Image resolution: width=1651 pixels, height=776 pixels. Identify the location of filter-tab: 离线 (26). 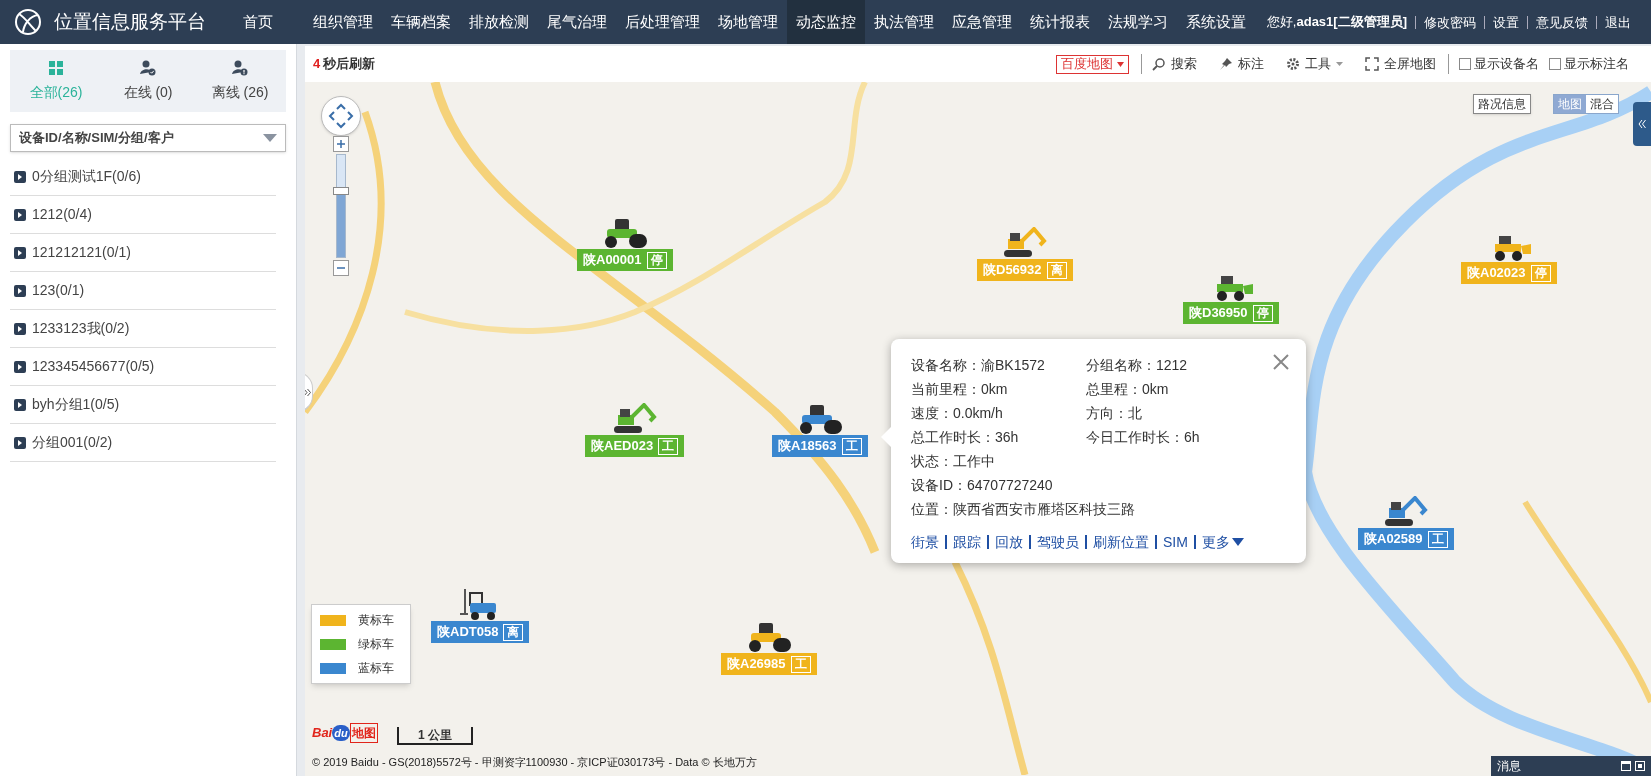
(240, 81).